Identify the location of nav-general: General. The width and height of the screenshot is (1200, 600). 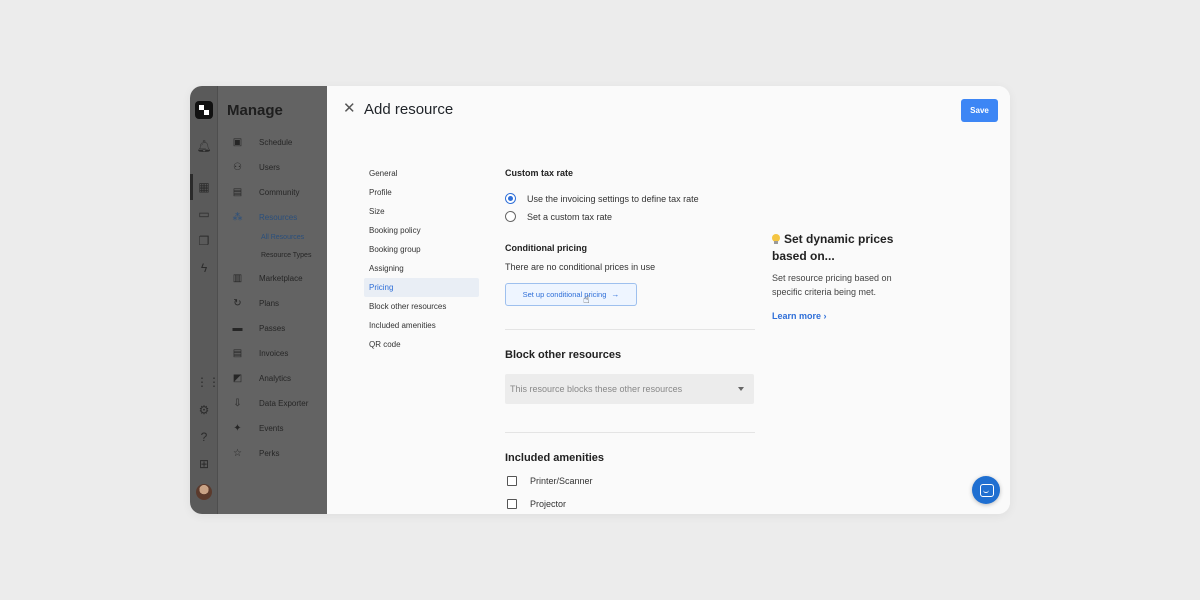
(421, 173).